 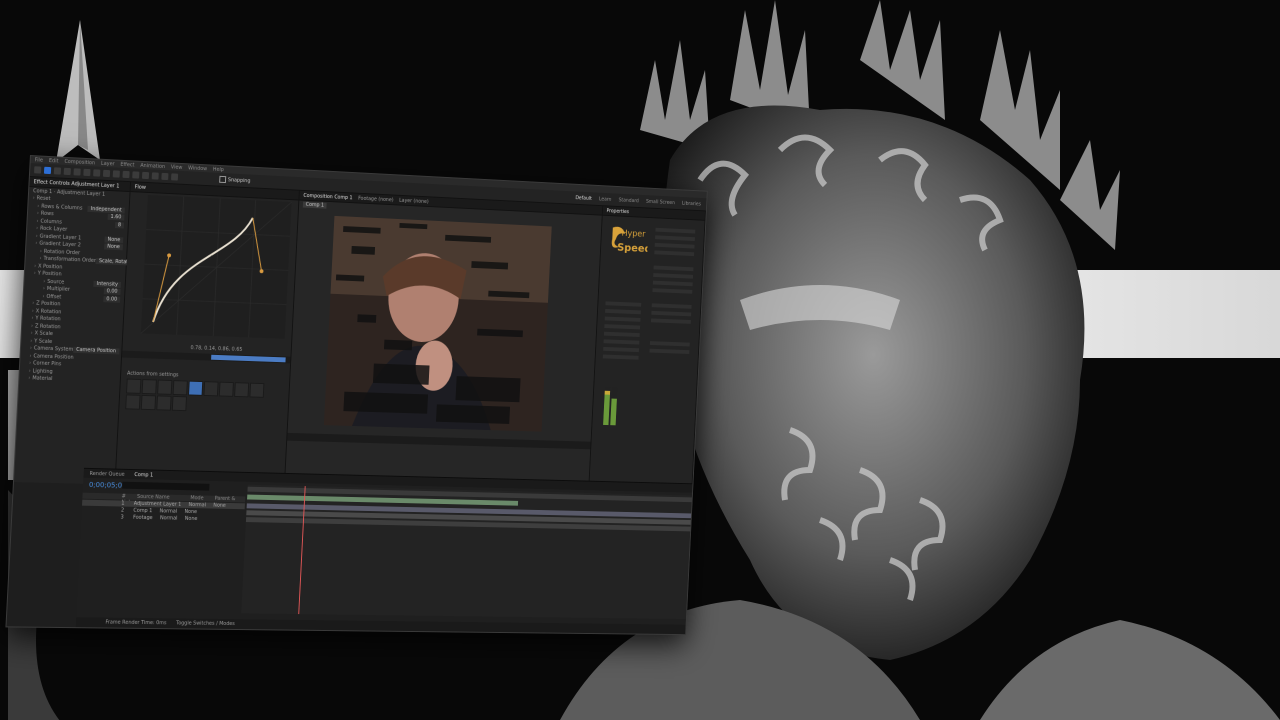 I want to click on menu-help: Help, so click(x=218, y=169).